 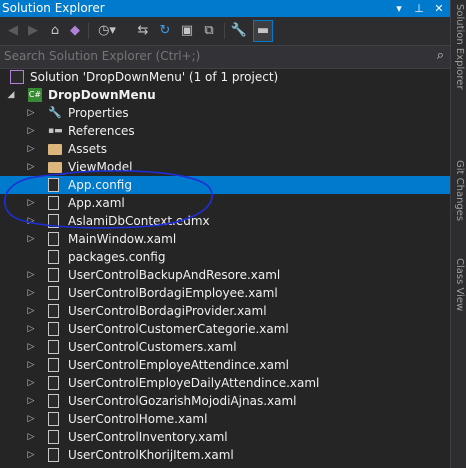 I want to click on side-tab-solution-explorer: Solution Explorer, so click(x=459, y=79).